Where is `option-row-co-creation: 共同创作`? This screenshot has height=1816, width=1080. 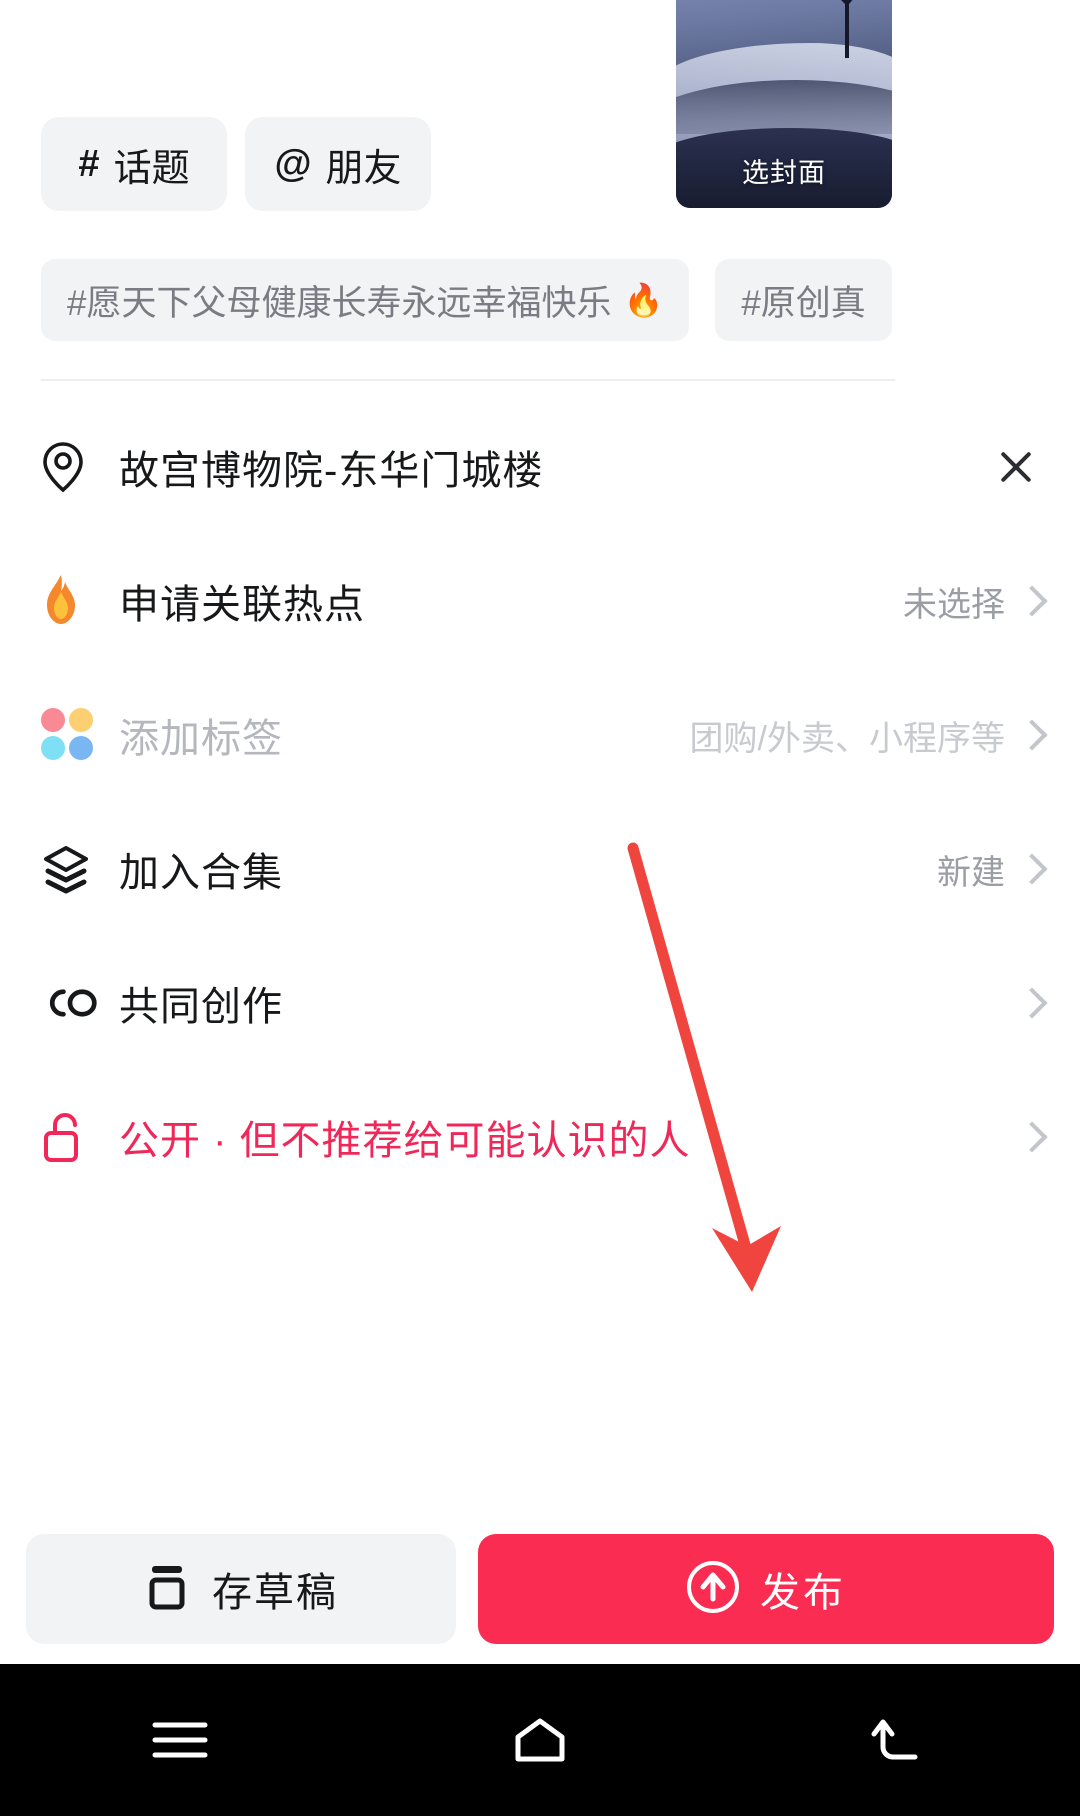 option-row-co-creation: 共同创作 is located at coordinates (540, 1003).